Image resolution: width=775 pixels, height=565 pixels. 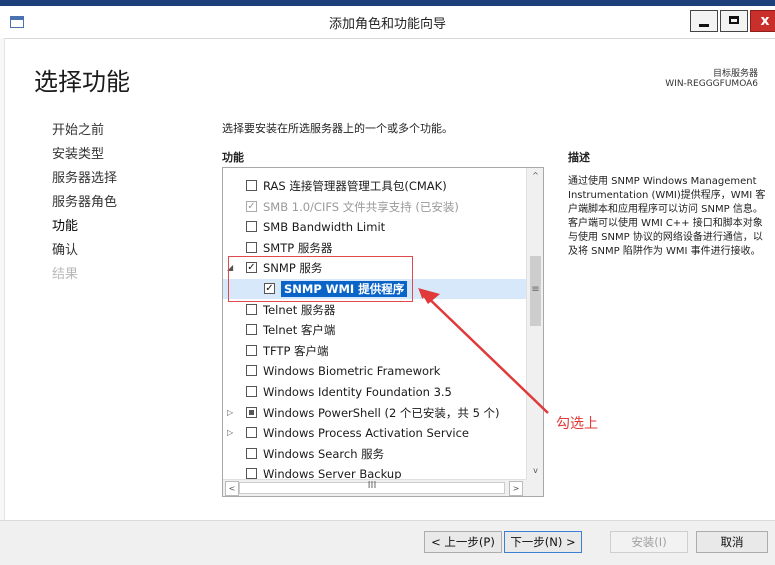 I want to click on grip-icon: ≡, so click(x=535, y=289).